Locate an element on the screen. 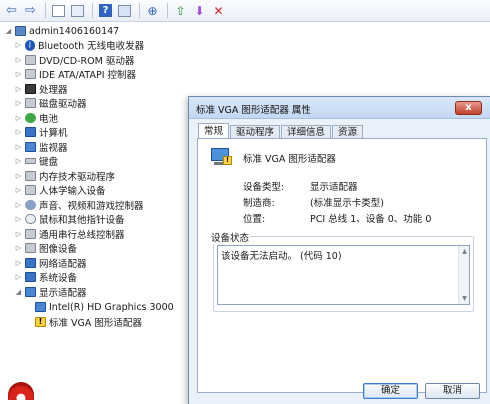 This screenshot has height=404, width=490. tree-item-processor: ▷ 处理器 is located at coordinates (41, 89).